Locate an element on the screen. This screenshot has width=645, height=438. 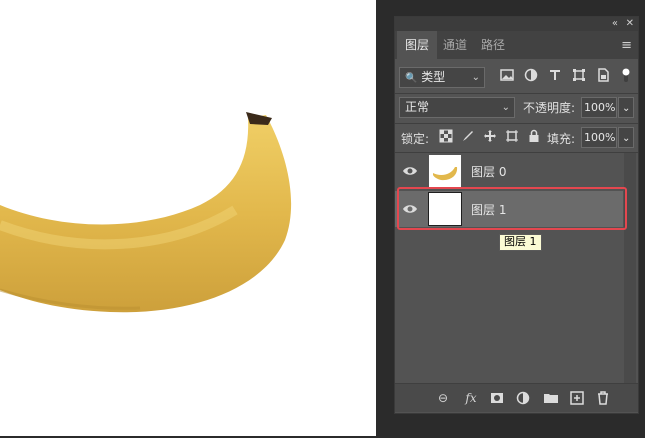
lock-all-icon is located at coordinates (534, 136).